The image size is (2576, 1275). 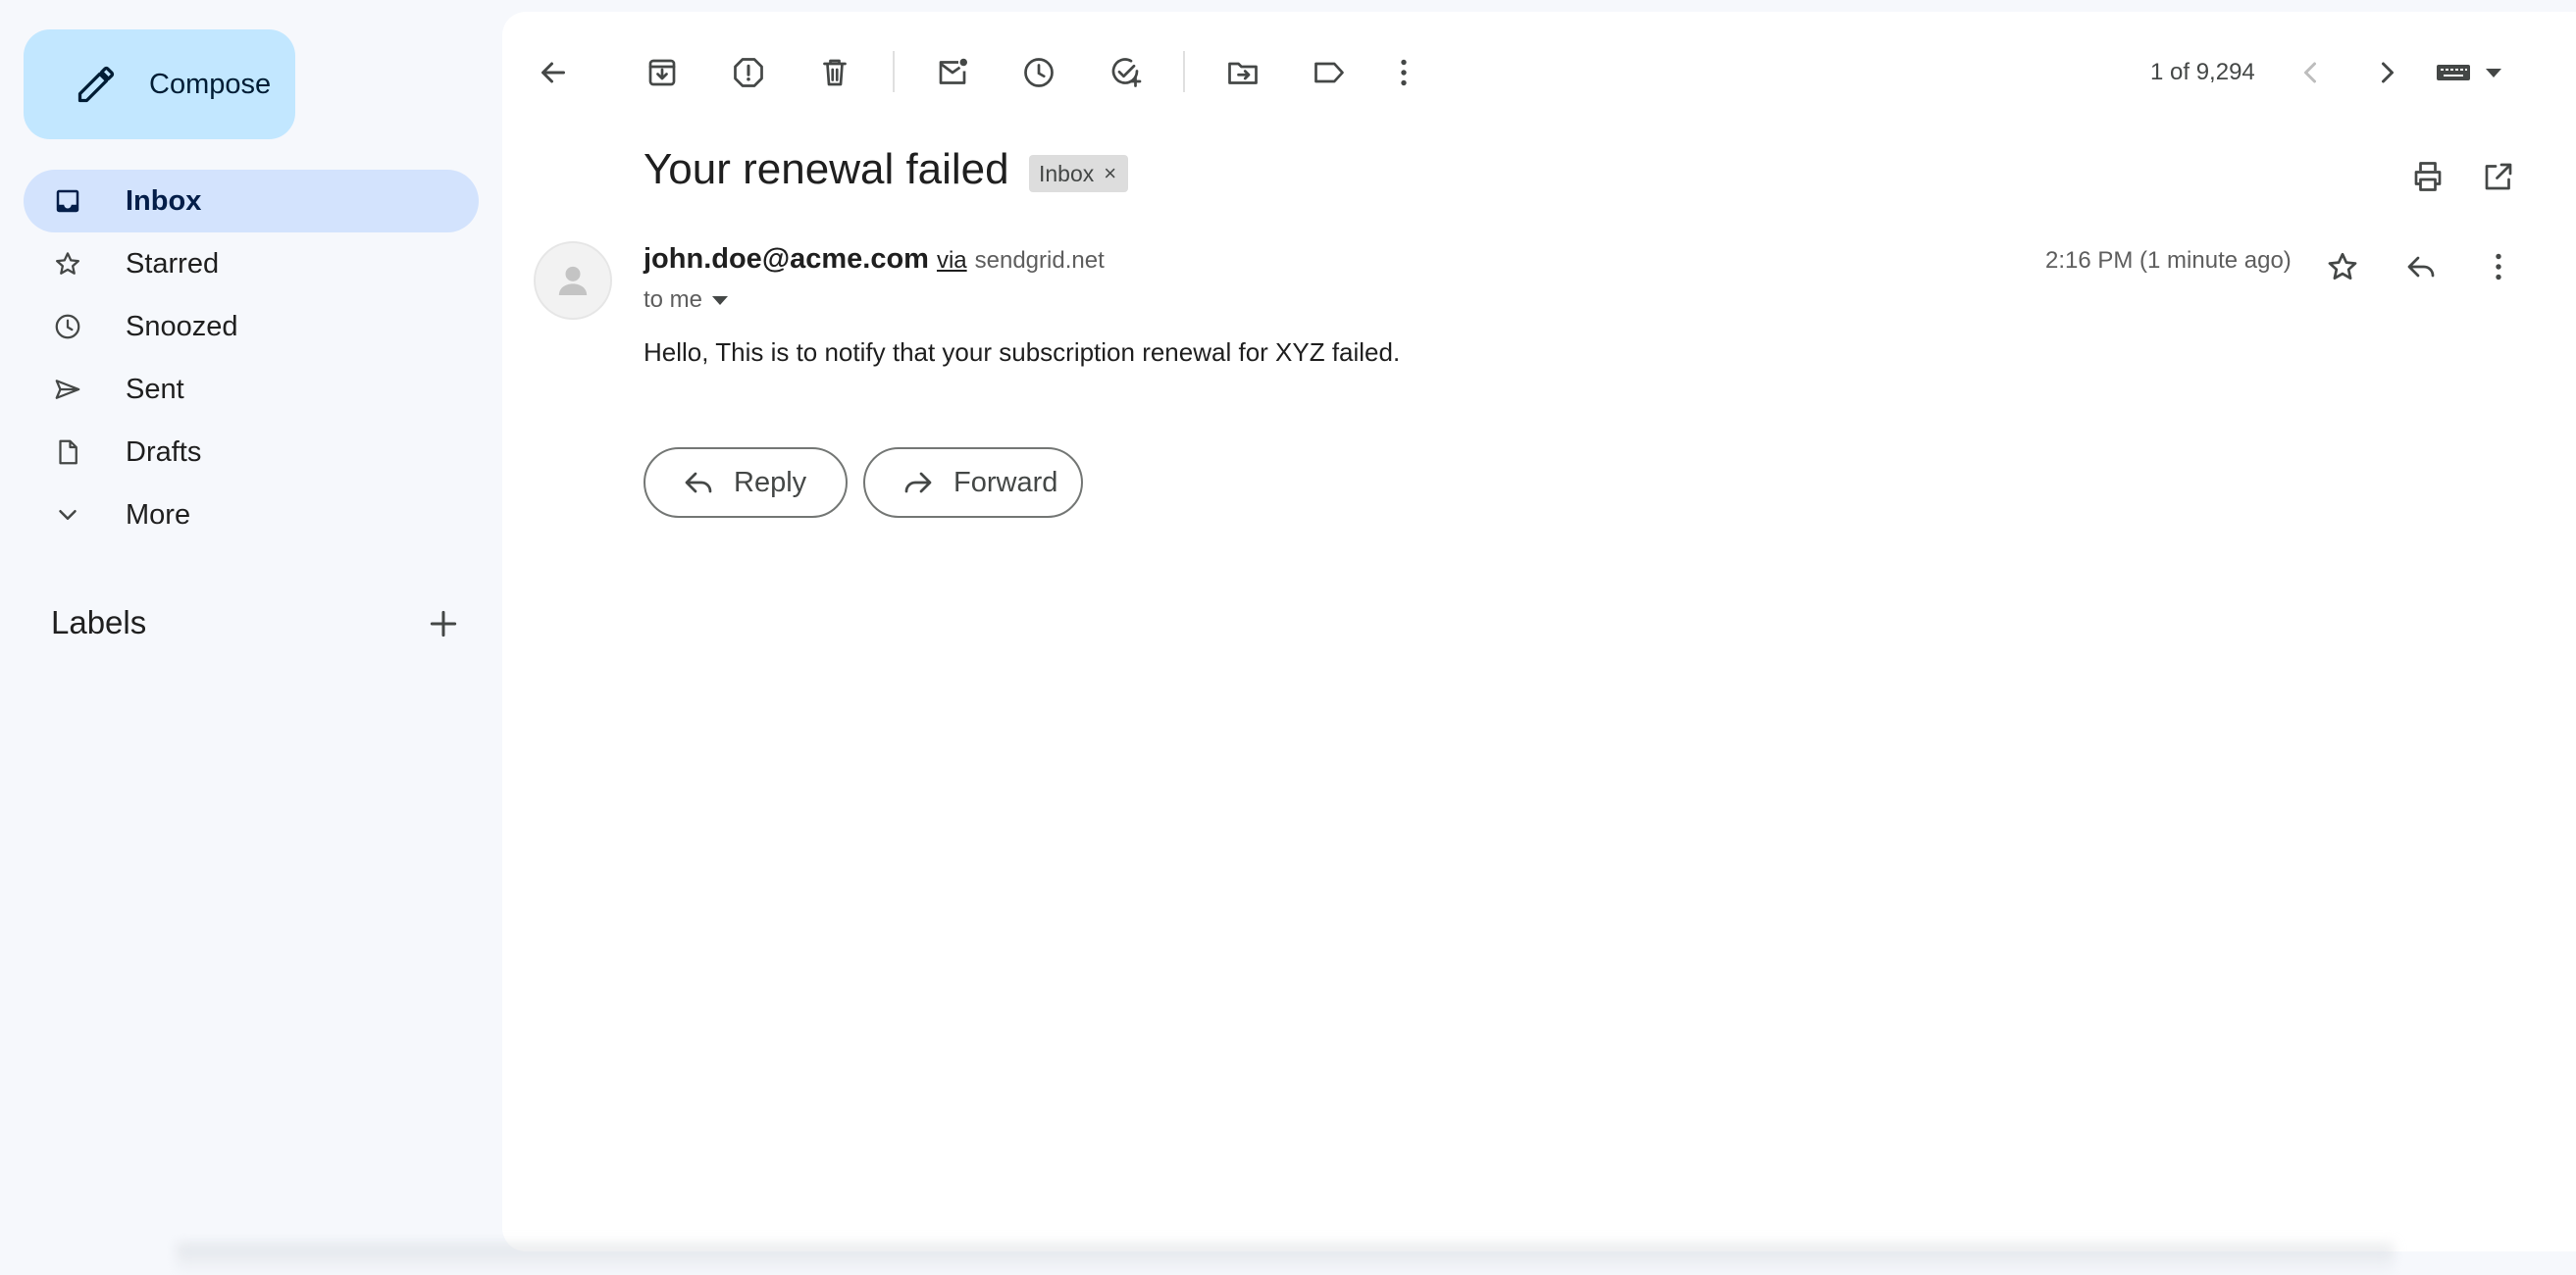 What do you see at coordinates (1005, 482) in the screenshot?
I see `forward-label: Forward` at bounding box center [1005, 482].